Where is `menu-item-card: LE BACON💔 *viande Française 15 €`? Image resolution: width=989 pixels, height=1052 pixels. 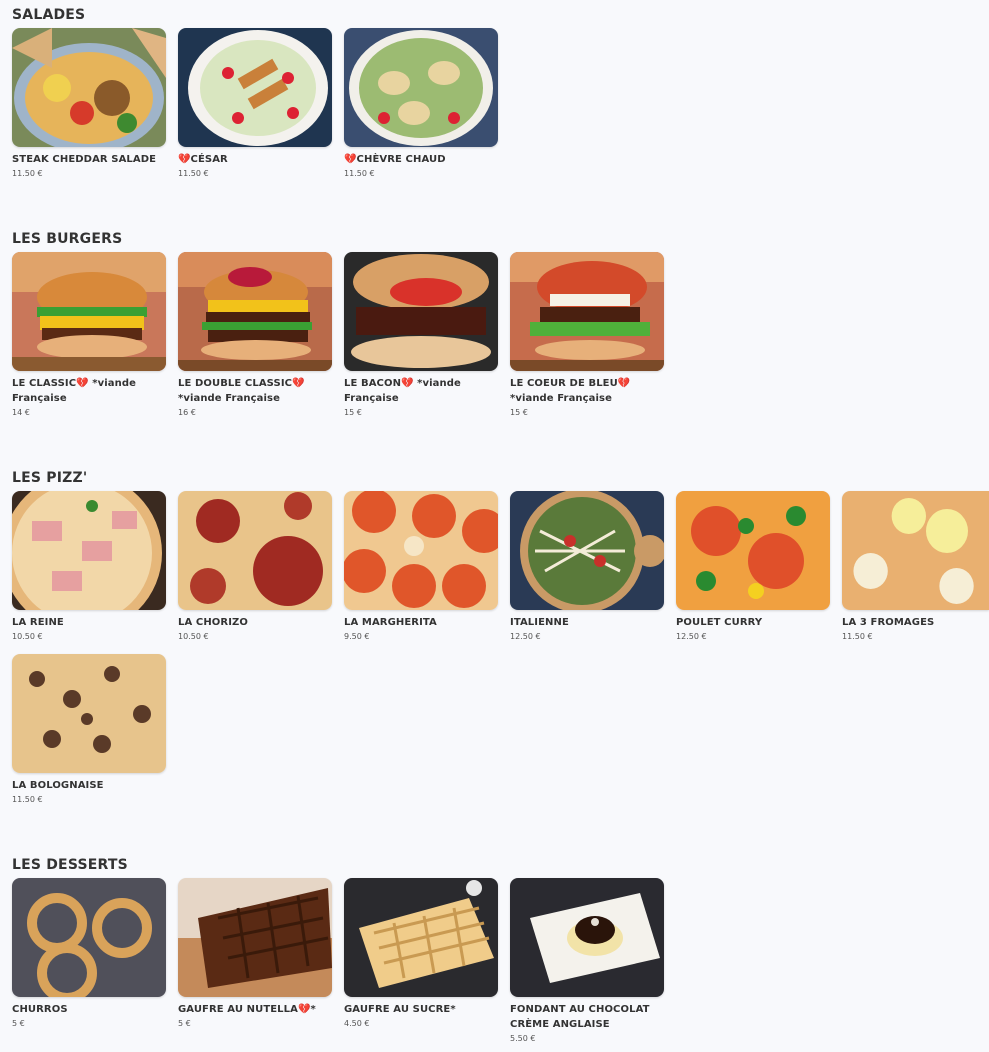
menu-item-card: LE BACON💔 *viande Française 15 € is located at coordinates (421, 336).